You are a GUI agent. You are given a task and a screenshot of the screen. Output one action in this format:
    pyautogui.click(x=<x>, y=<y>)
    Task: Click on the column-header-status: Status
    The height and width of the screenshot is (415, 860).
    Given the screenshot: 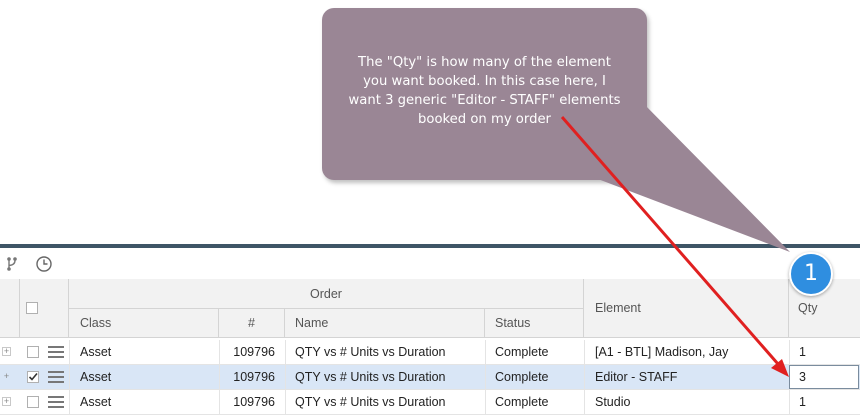 What is the action you would take?
    pyautogui.click(x=534, y=323)
    